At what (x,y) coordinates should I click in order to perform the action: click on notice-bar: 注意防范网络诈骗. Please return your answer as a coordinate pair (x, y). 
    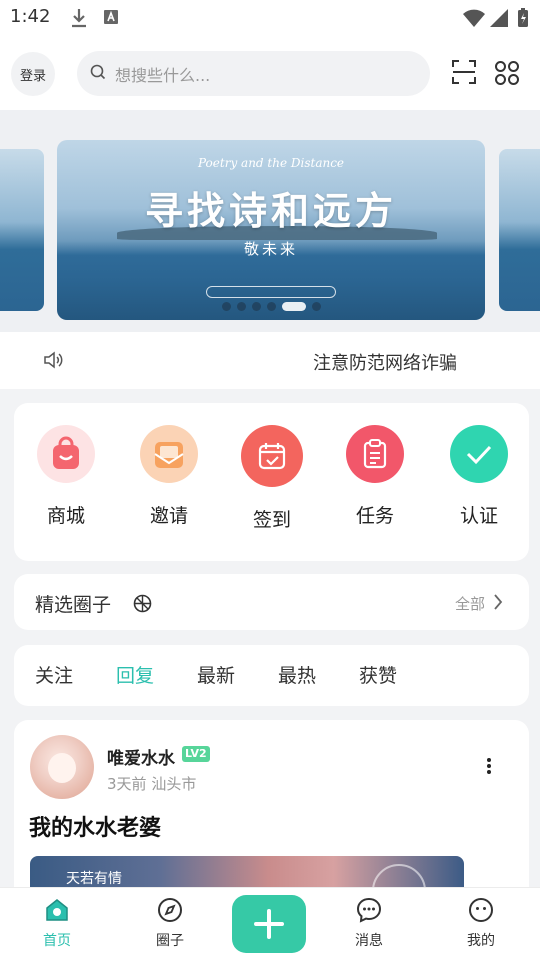
    Looking at the image, I should click on (270, 360).